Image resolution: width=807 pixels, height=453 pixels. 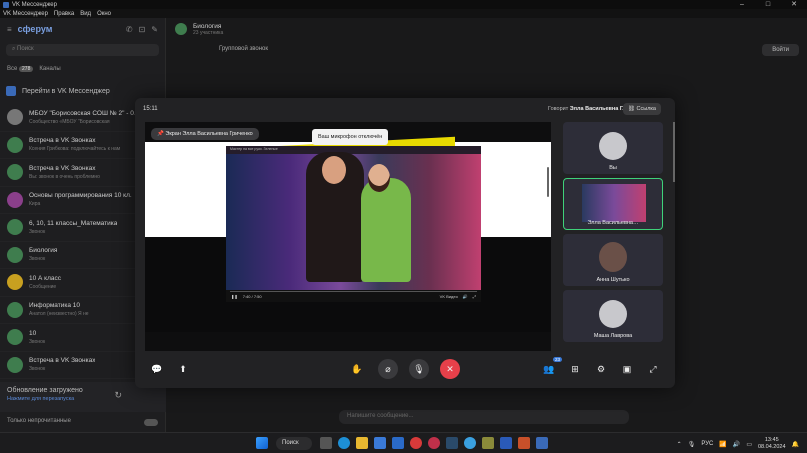 What do you see at coordinates (398, 443) in the screenshot?
I see `mail-icon` at bounding box center [398, 443].